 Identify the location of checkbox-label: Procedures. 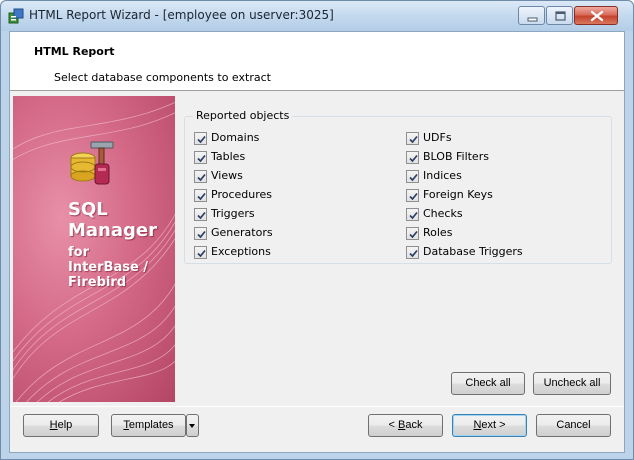
(241, 194).